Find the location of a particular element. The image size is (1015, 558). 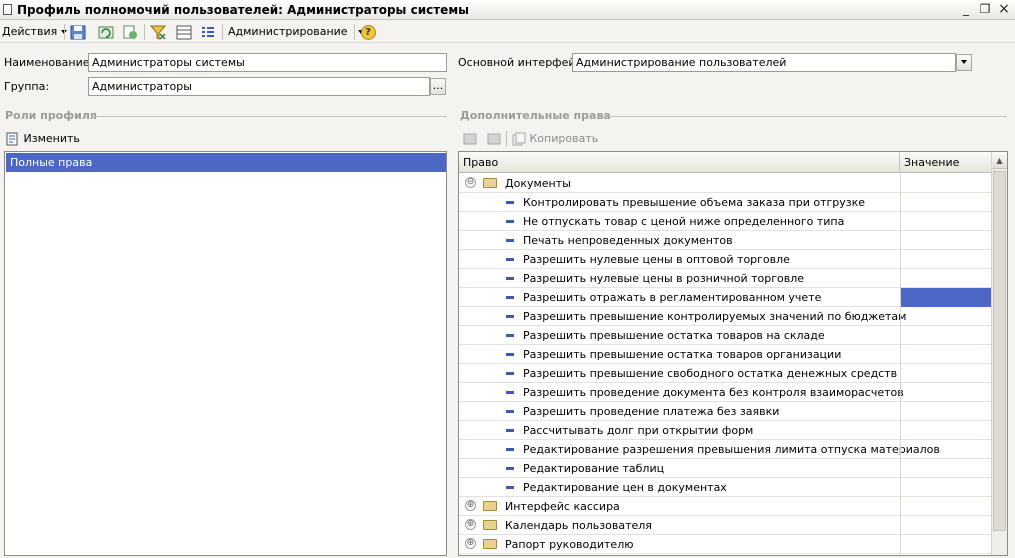

help-icon: ? is located at coordinates (368, 32).